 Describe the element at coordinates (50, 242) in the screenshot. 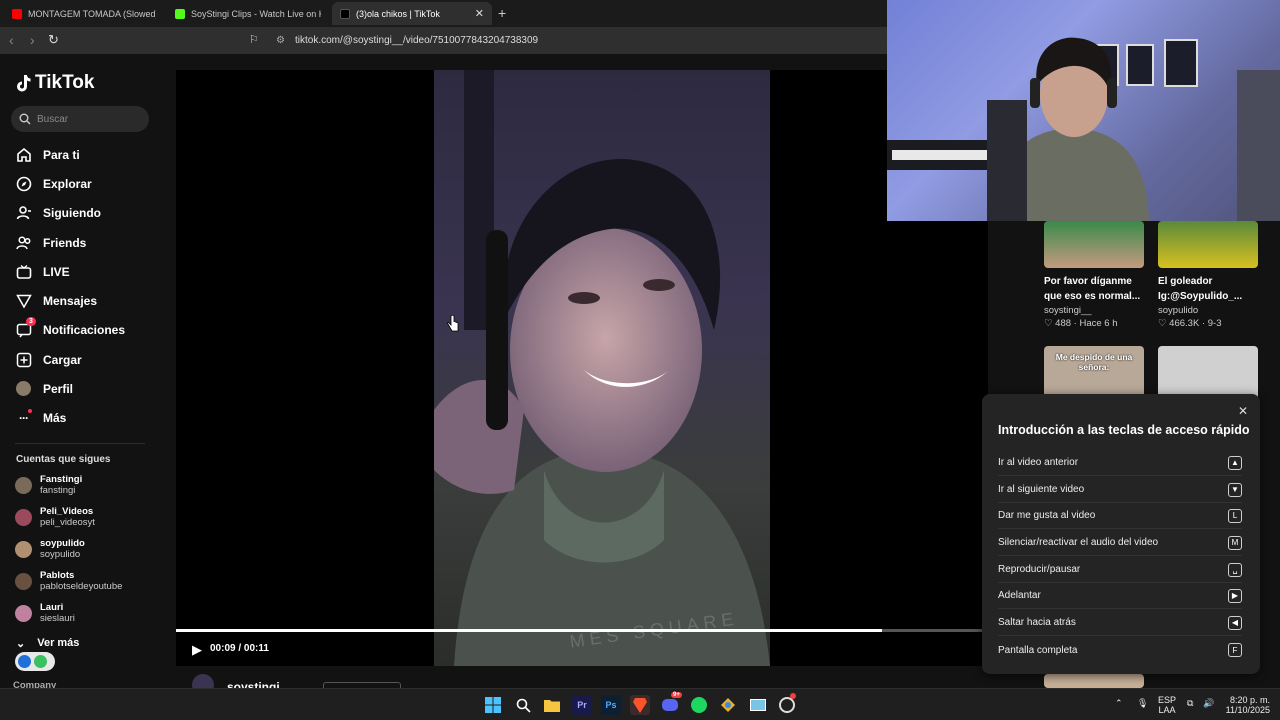

I see `nav-friends: Friends` at that location.